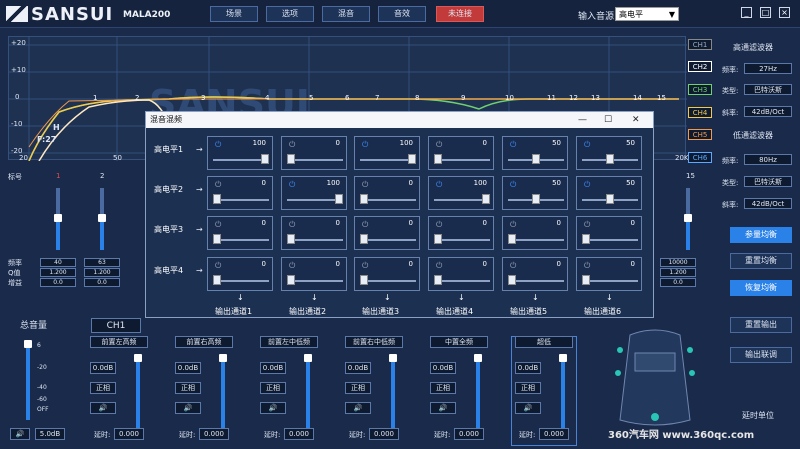  What do you see at coordinates (768, 89) in the screenshot?
I see `hp-type-select: 巴特沃斯` at bounding box center [768, 89].